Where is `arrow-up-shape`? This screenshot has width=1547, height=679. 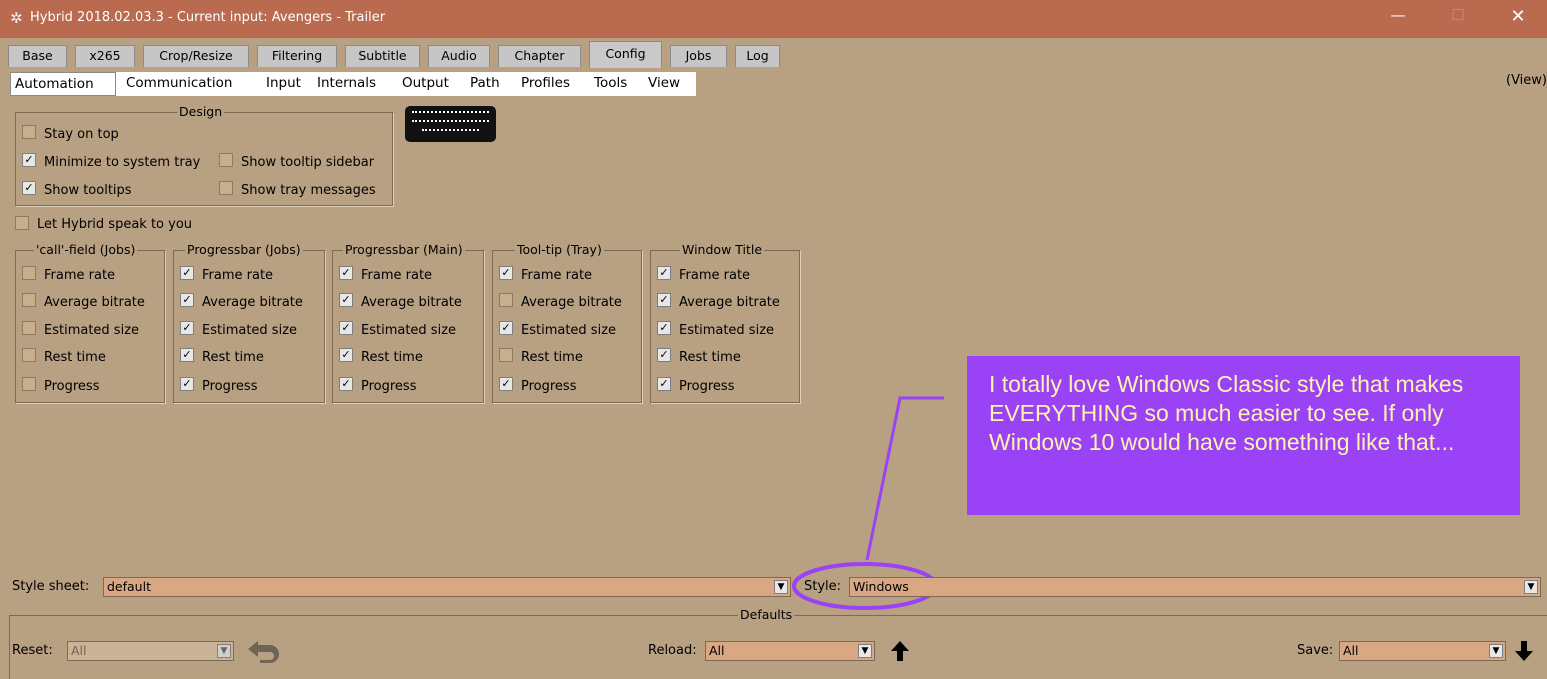 arrow-up-shape is located at coordinates (900, 651).